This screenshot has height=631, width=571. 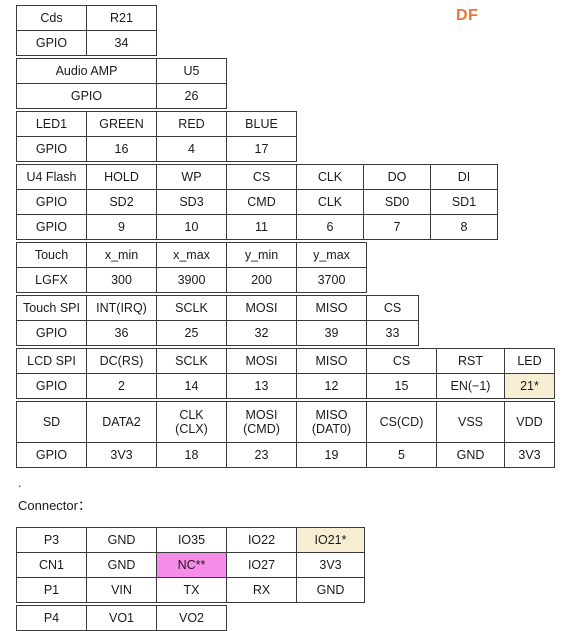 I want to click on table-cell: DO, so click(x=397, y=177).